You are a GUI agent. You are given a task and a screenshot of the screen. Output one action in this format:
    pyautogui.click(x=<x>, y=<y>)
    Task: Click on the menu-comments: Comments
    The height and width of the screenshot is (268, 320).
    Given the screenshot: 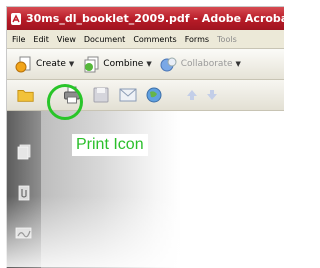 What is the action you would take?
    pyautogui.click(x=154, y=39)
    